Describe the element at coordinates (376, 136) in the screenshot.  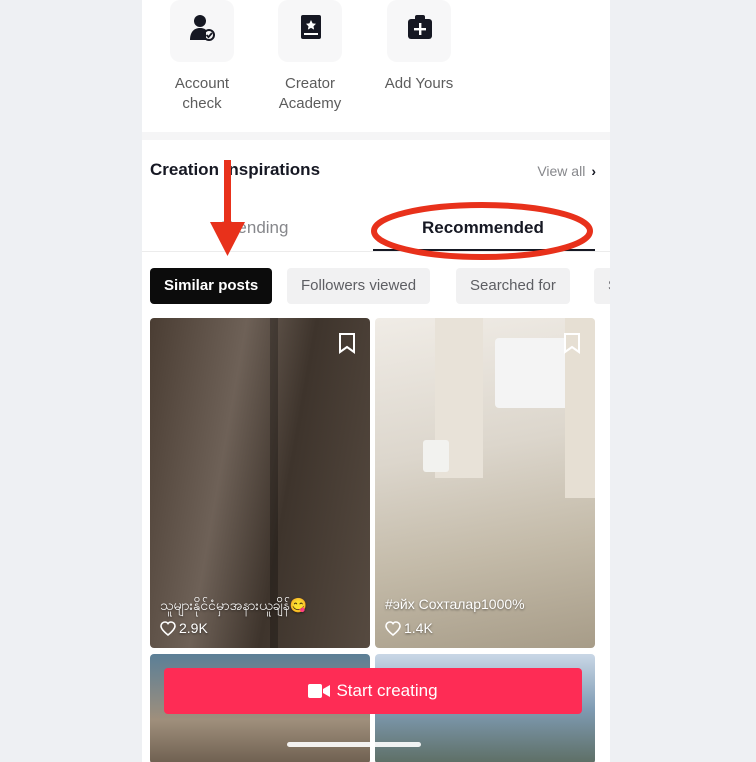
I see `section-separator` at that location.